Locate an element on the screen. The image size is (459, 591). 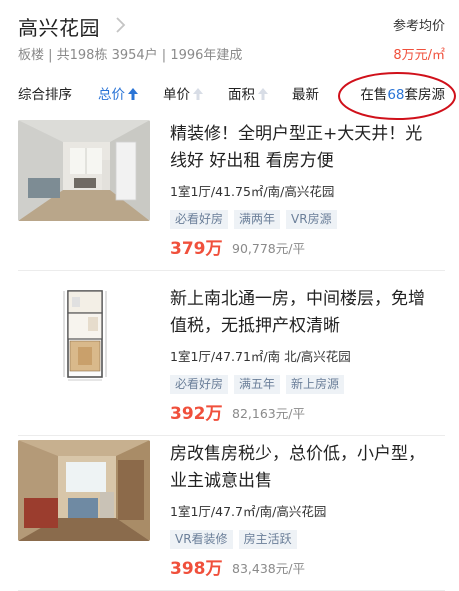
listing-tags: 必看好房 满五年 新上房源 is located at coordinates (260, 383).